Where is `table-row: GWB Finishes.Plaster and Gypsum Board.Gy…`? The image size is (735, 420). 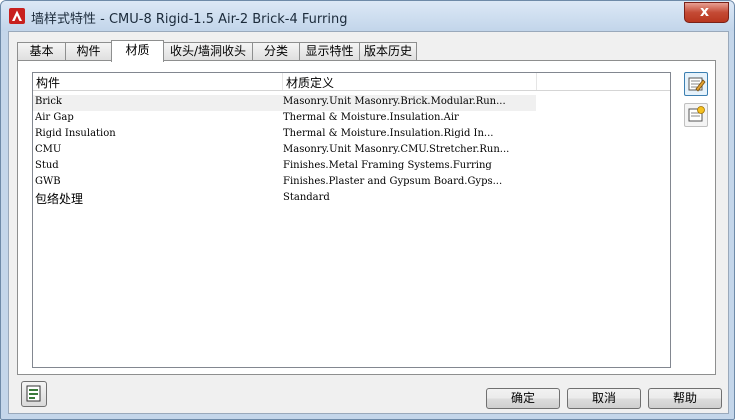 table-row: GWB Finishes.Plaster and Gypsum Board.Gy… is located at coordinates (284, 183).